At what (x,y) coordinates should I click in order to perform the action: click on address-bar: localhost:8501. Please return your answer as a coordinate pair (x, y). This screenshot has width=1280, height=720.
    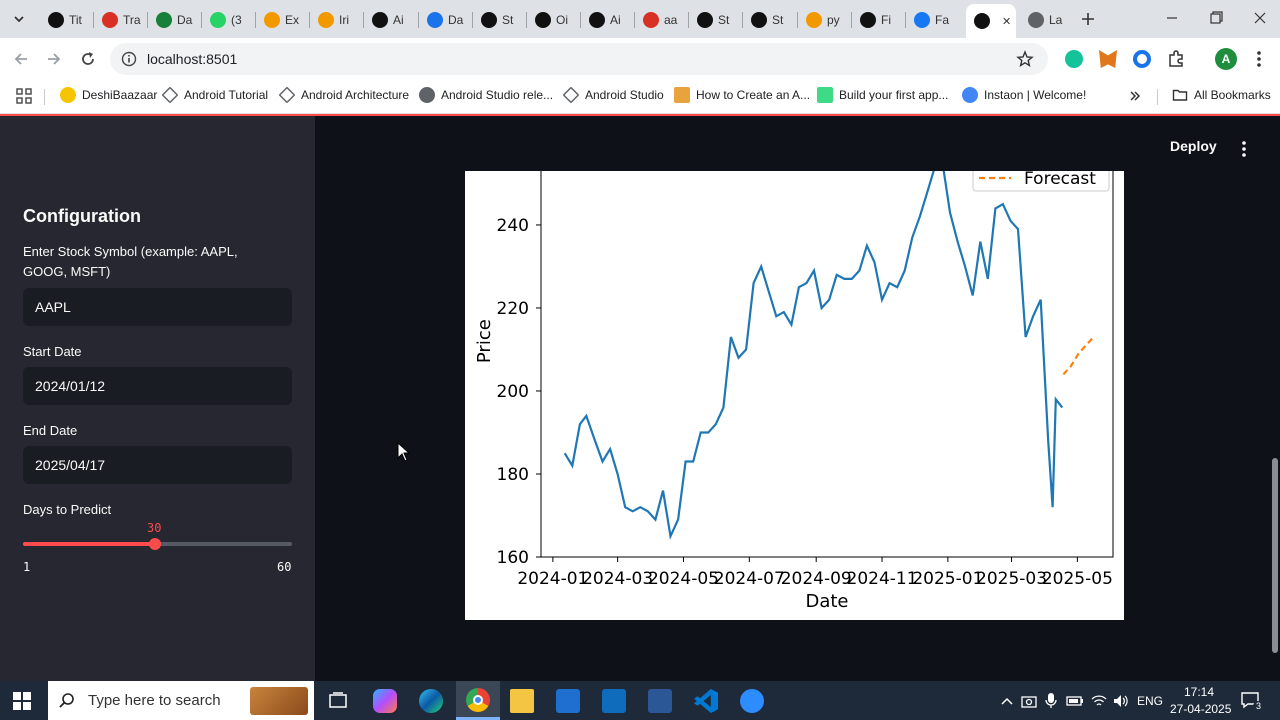
    Looking at the image, I should click on (579, 59).